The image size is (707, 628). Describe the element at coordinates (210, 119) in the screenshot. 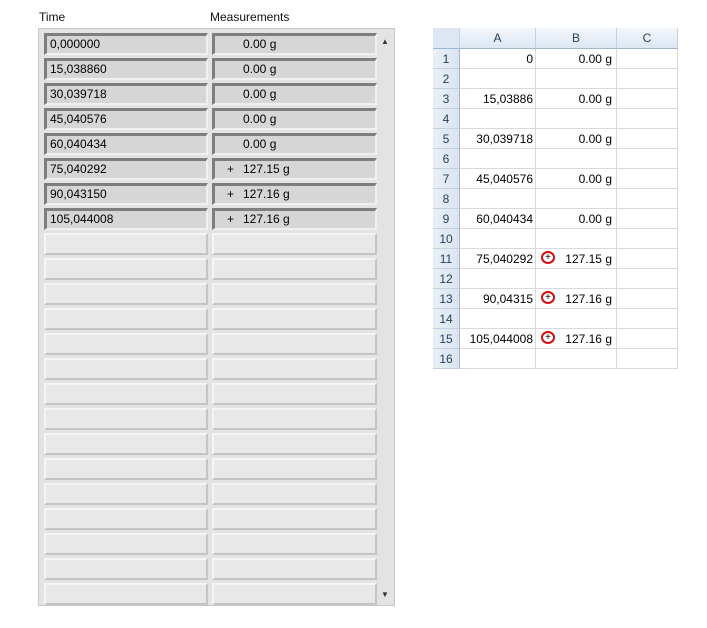

I see `table-row: 45,040576 0.00 g` at that location.